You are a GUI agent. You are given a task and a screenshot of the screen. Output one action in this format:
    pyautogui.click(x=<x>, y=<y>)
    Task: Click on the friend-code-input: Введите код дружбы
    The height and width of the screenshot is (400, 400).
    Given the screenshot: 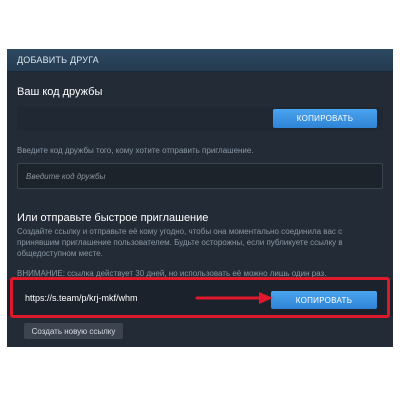 What is the action you would take?
    pyautogui.click(x=200, y=176)
    